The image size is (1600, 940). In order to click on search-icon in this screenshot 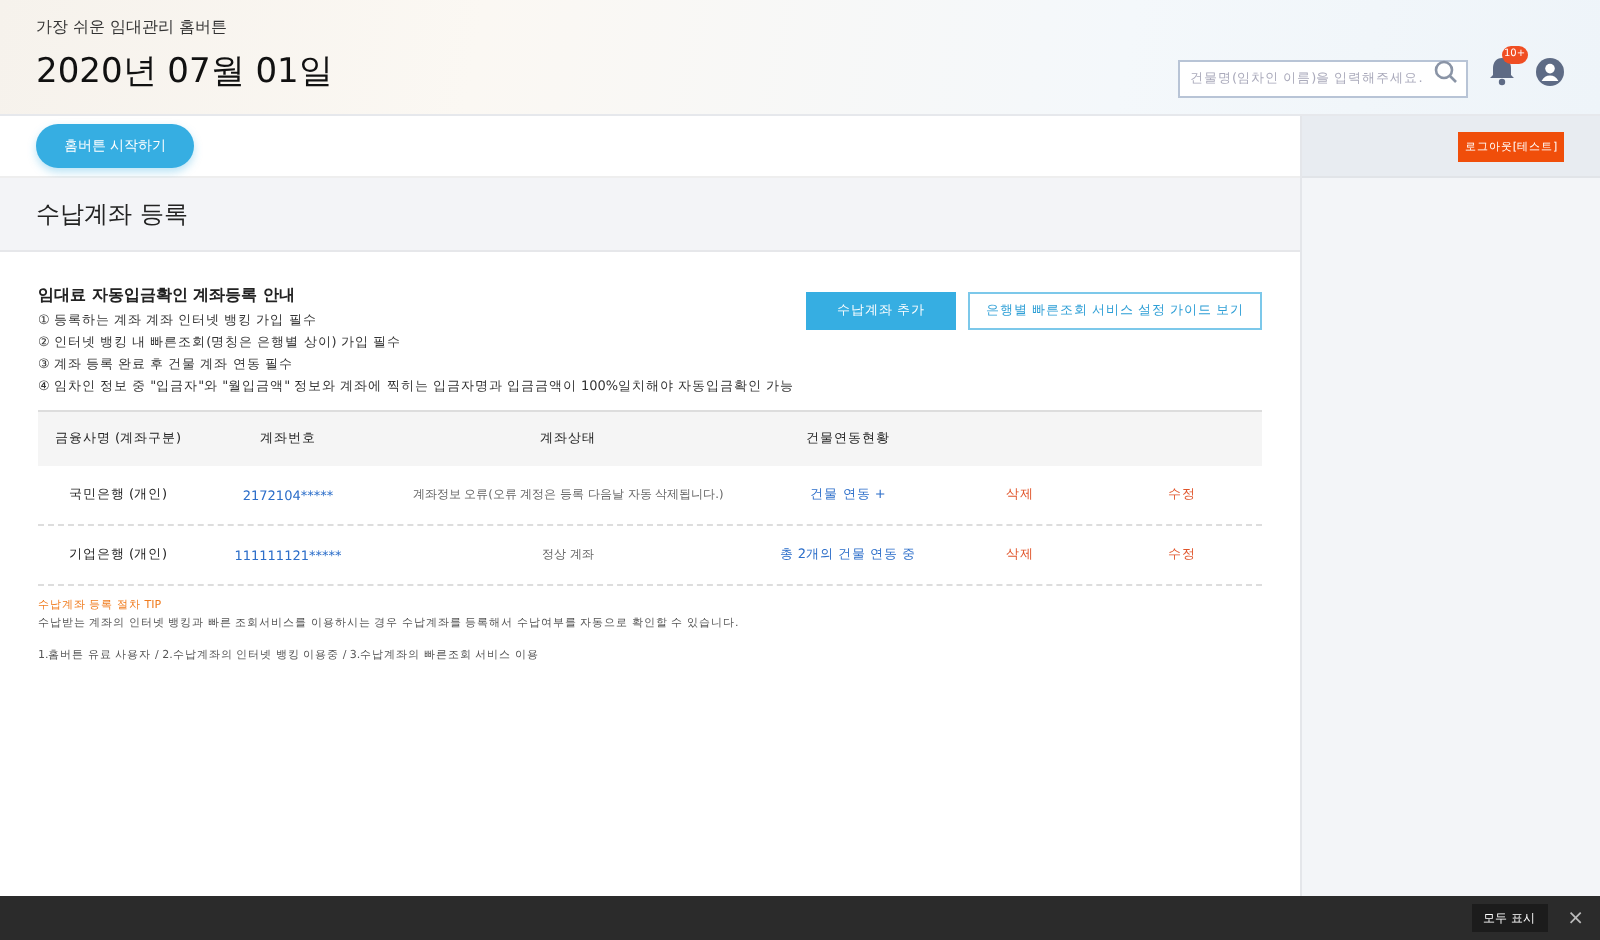, I will do `click(1446, 72)`.